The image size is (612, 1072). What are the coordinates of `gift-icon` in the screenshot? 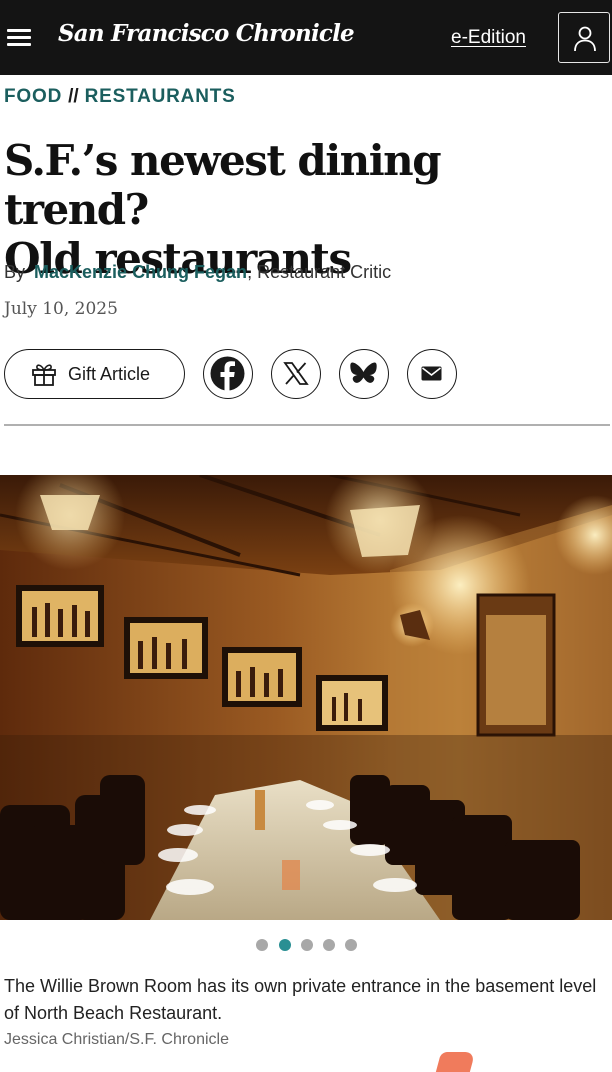 It's located at (44, 375).